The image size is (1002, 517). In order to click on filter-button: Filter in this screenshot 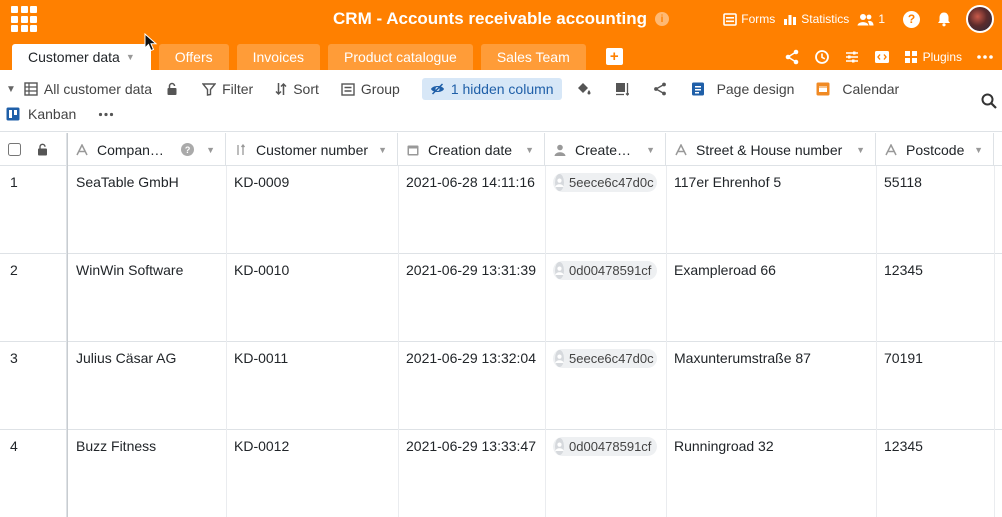, I will do `click(227, 89)`.